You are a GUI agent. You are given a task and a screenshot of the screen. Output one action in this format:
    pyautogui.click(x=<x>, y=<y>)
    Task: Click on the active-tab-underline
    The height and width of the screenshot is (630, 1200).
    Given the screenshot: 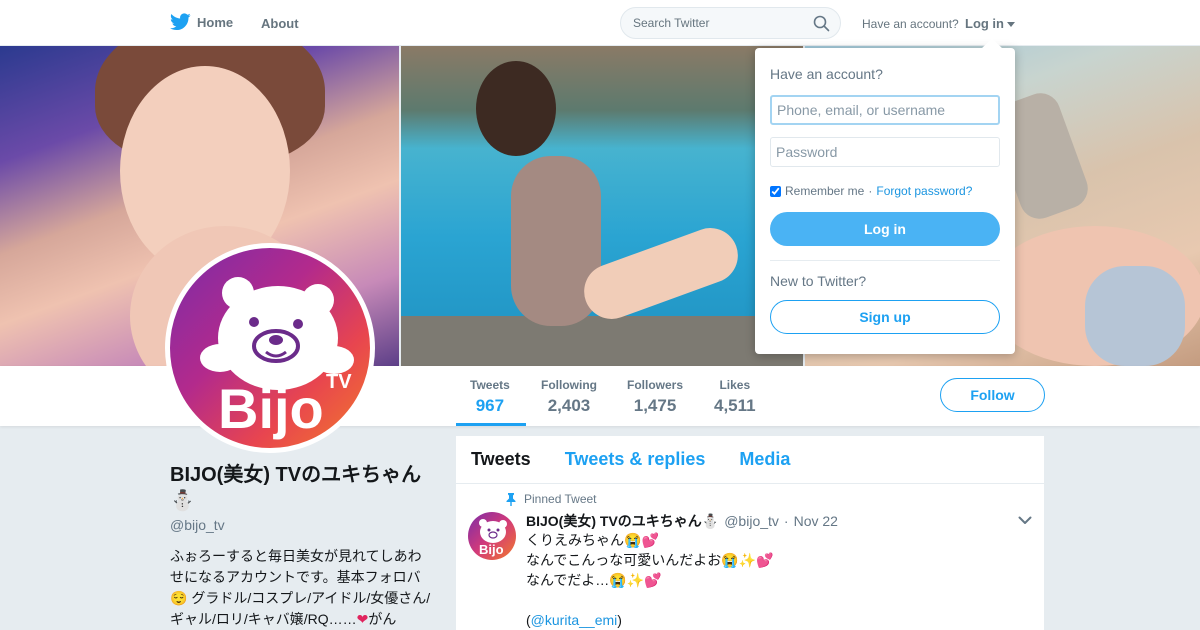 What is the action you would take?
    pyautogui.click(x=491, y=424)
    